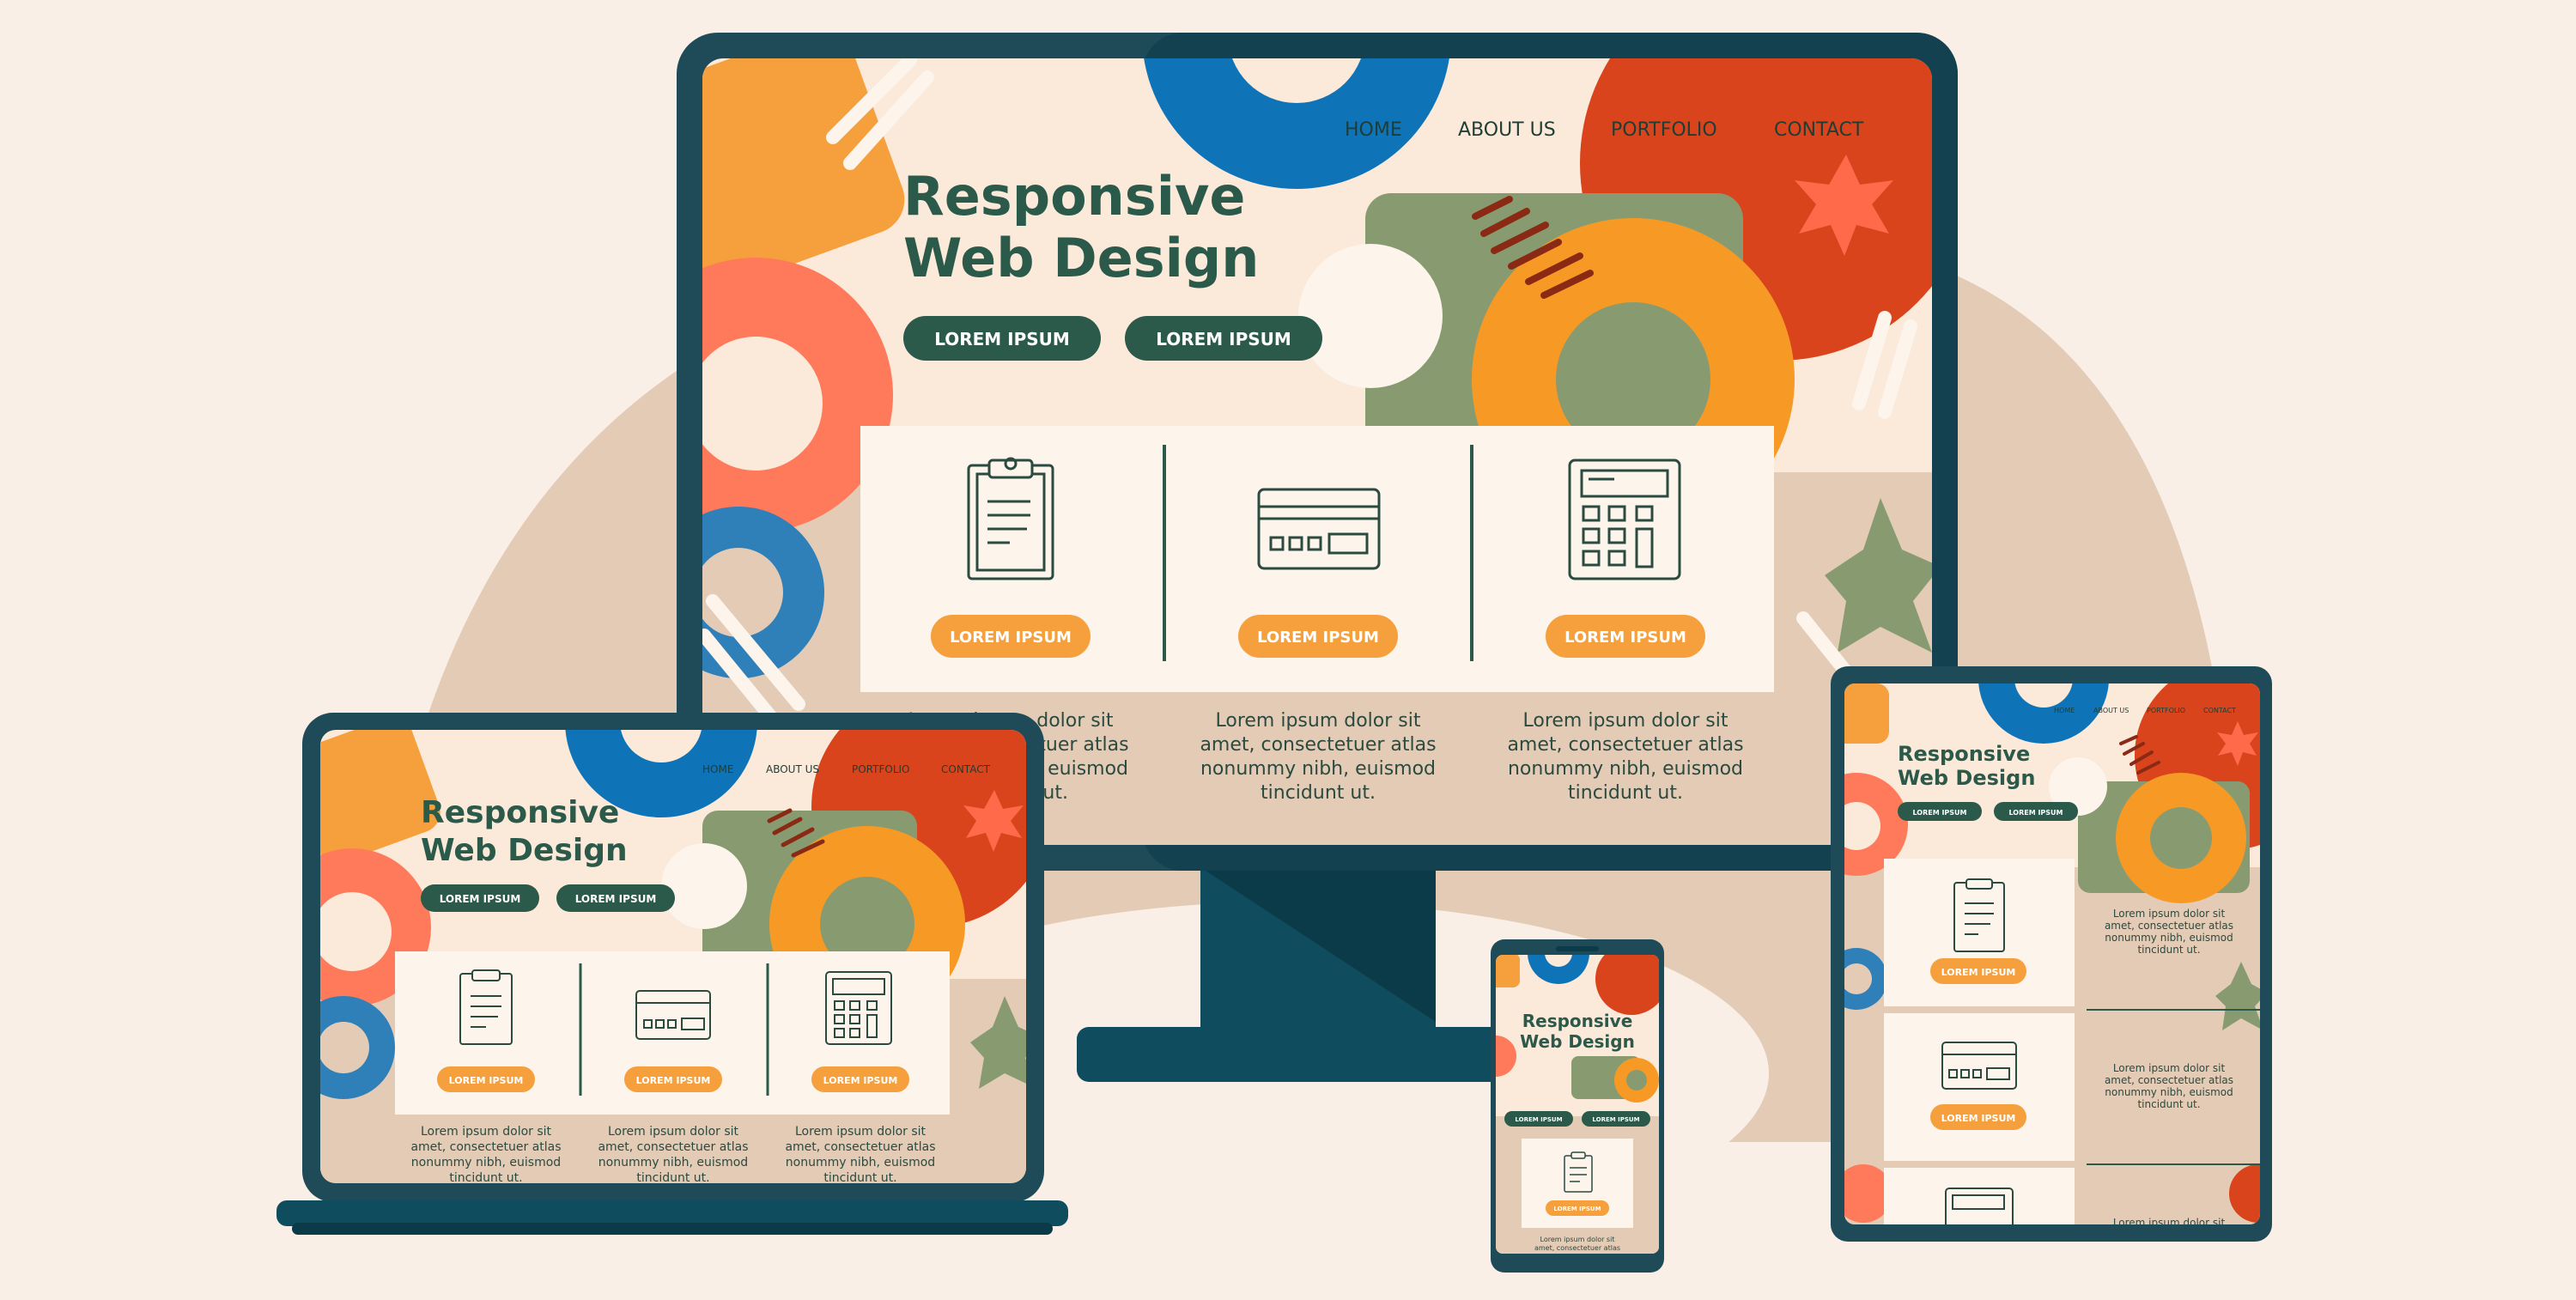 The image size is (2576, 1300). I want to click on phone-feature-text-line1: Lorem ipsum dolor sit, so click(1577, 1239).